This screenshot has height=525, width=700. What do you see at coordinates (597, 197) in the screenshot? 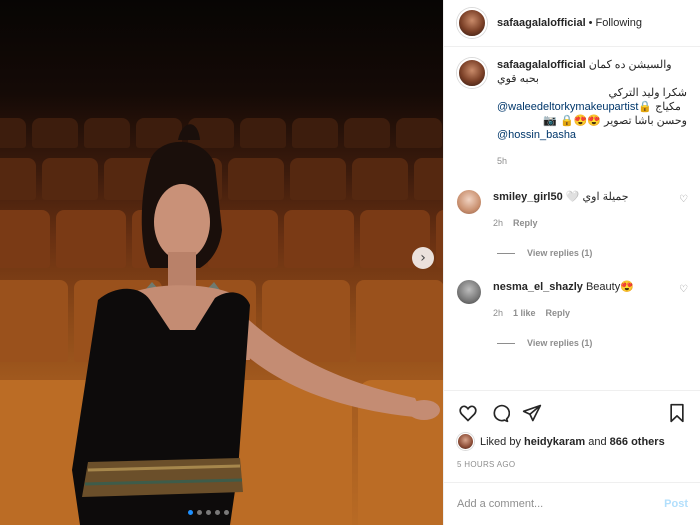
I see `comment-text: جميلة اوي 🤍` at bounding box center [597, 197].